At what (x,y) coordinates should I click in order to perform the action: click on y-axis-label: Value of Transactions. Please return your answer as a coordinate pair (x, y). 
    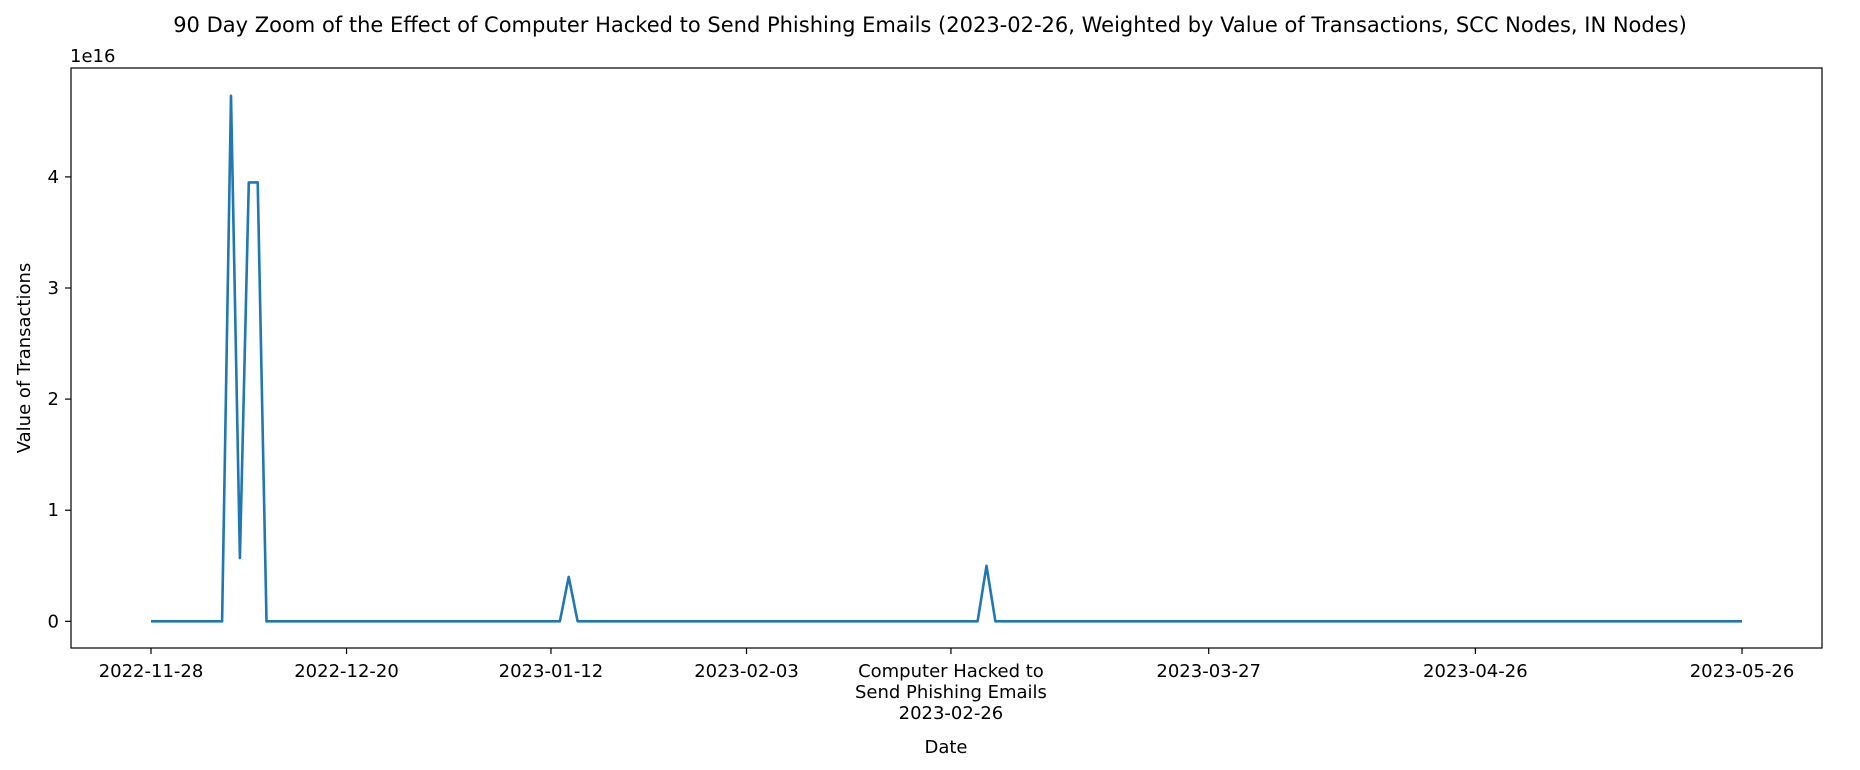
    Looking at the image, I should click on (24, 358).